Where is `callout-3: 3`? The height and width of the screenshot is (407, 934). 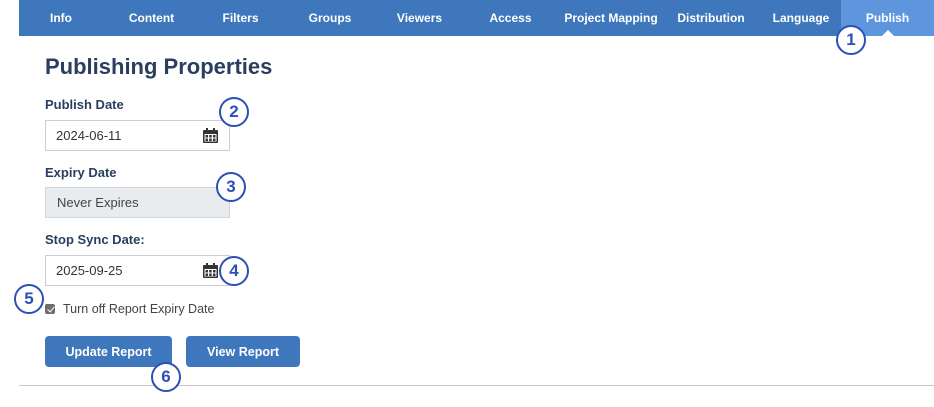
callout-3: 3 is located at coordinates (231, 187).